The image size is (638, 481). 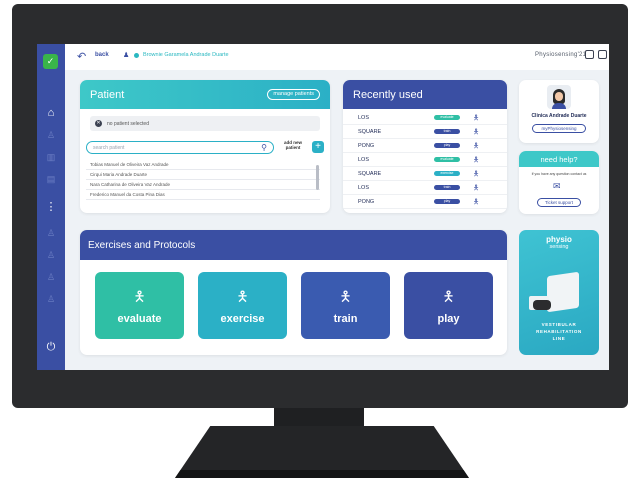 What do you see at coordinates (425, 174) in the screenshot?
I see `list-item: SQUARE exercise 🯅` at bounding box center [425, 174].